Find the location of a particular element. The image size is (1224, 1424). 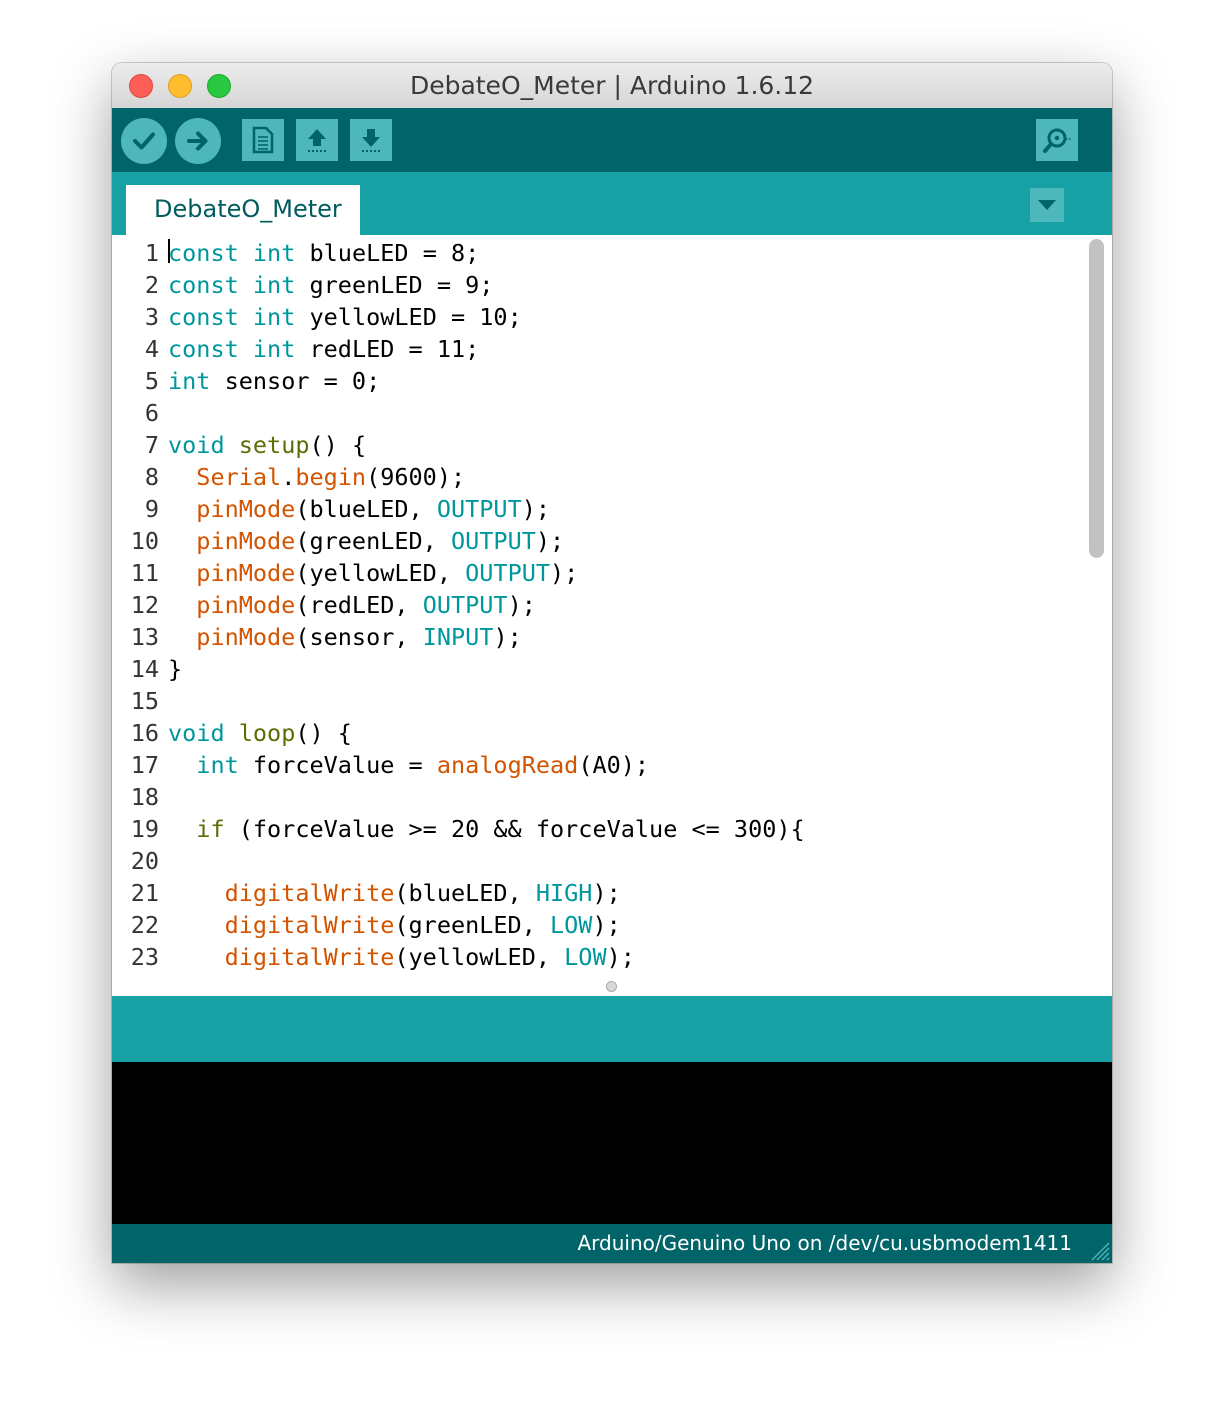

line-number: 16 is located at coordinates (144, 733).